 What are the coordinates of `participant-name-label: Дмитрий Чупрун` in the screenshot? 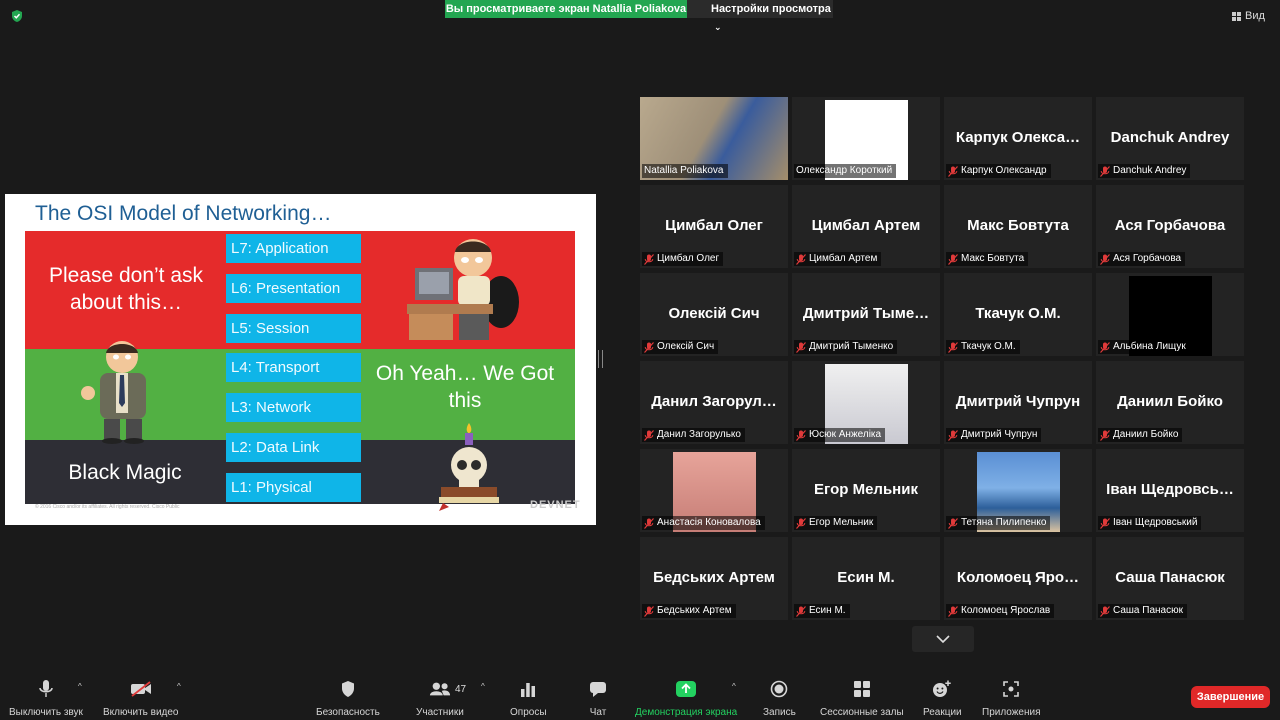 It's located at (994, 435).